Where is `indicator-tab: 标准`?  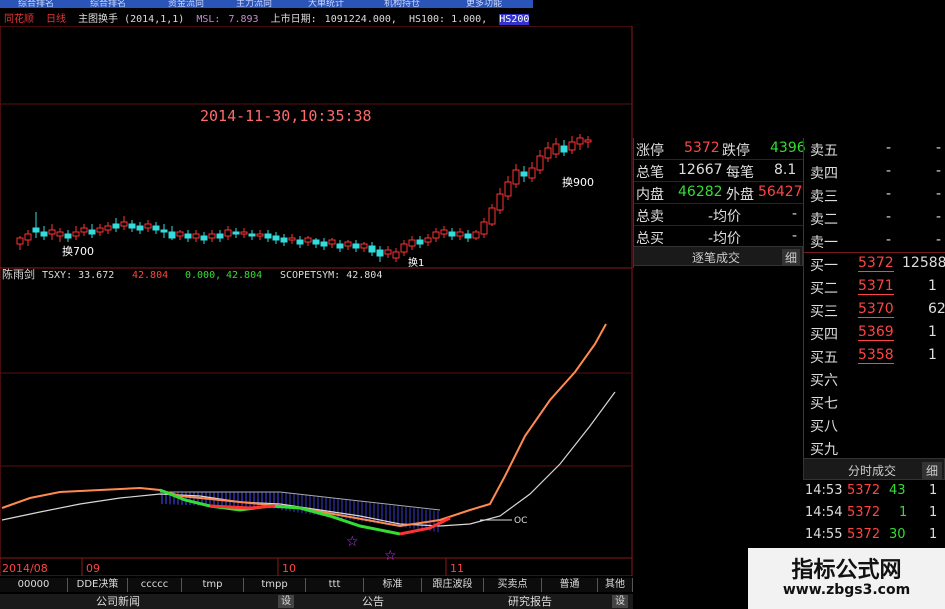
indicator-tab: 标准 is located at coordinates (393, 585).